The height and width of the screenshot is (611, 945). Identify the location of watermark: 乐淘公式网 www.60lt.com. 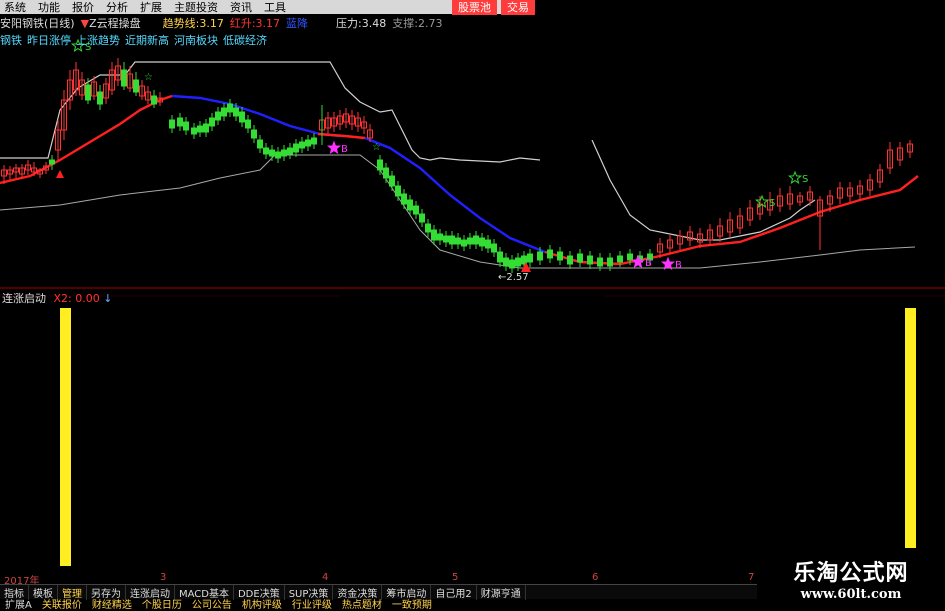
(851, 578).